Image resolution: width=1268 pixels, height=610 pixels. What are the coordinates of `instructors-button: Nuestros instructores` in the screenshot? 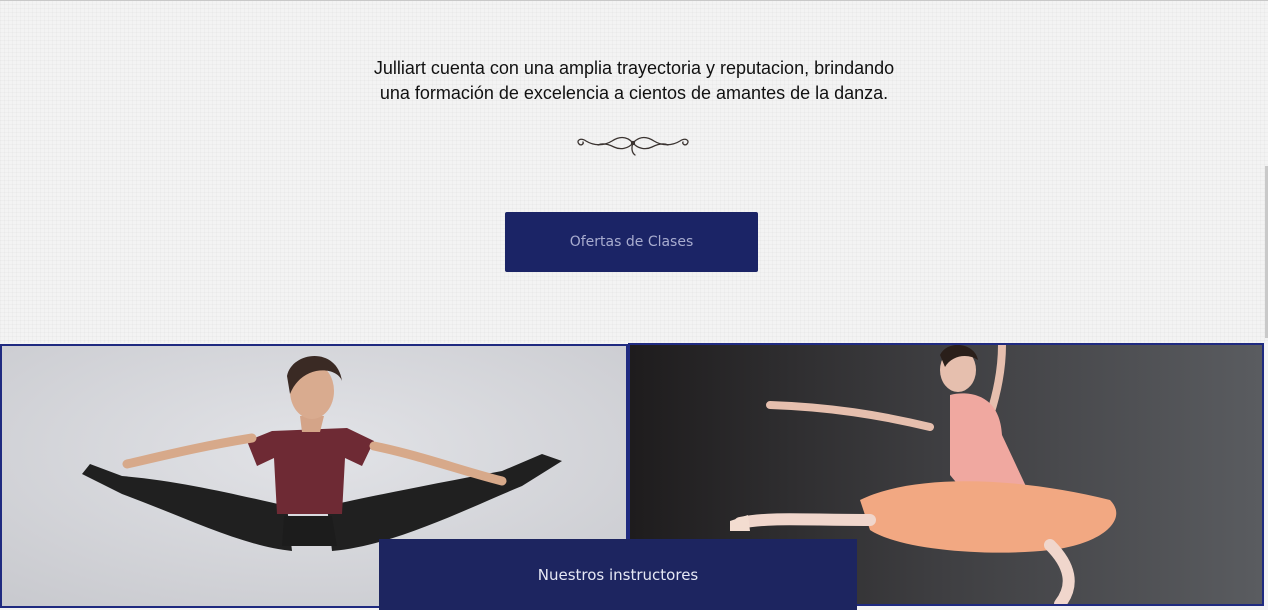 It's located at (618, 574).